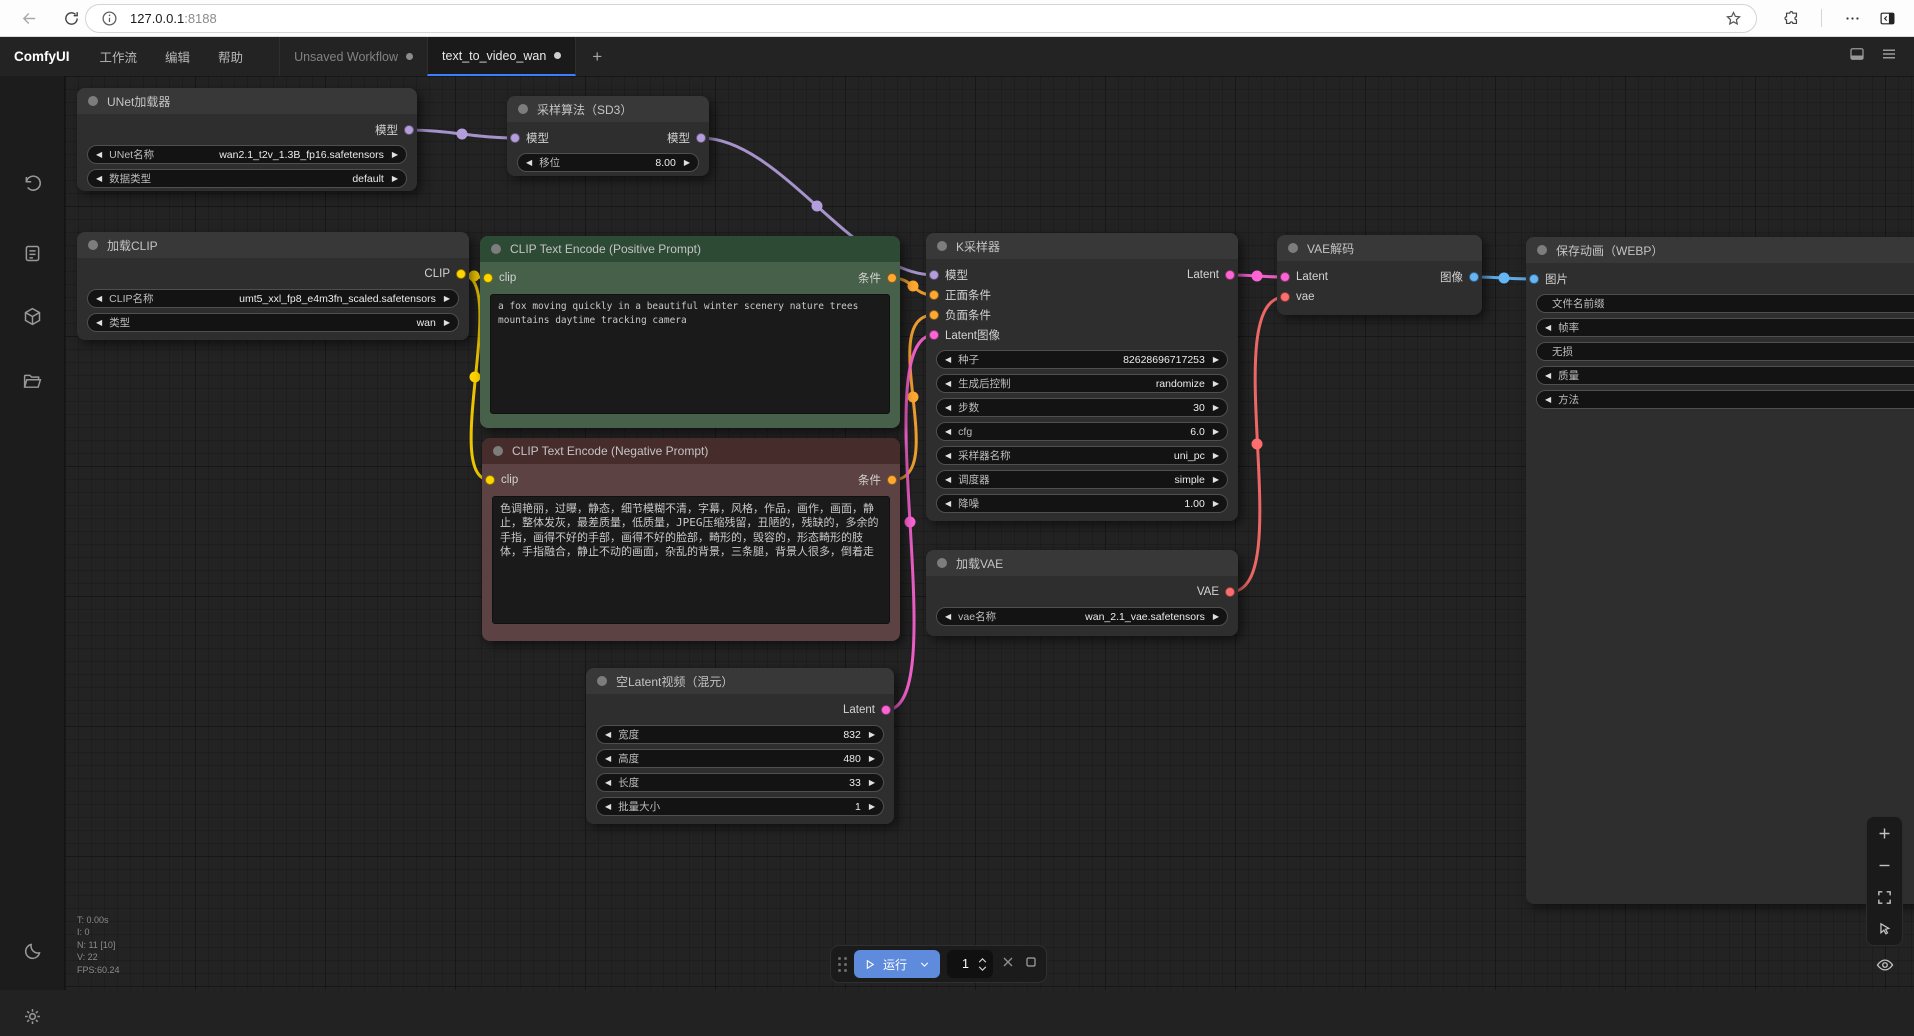 The width and height of the screenshot is (1914, 1036). I want to click on widget-clip-type: ◀ 类型 wan ▶, so click(273, 322).